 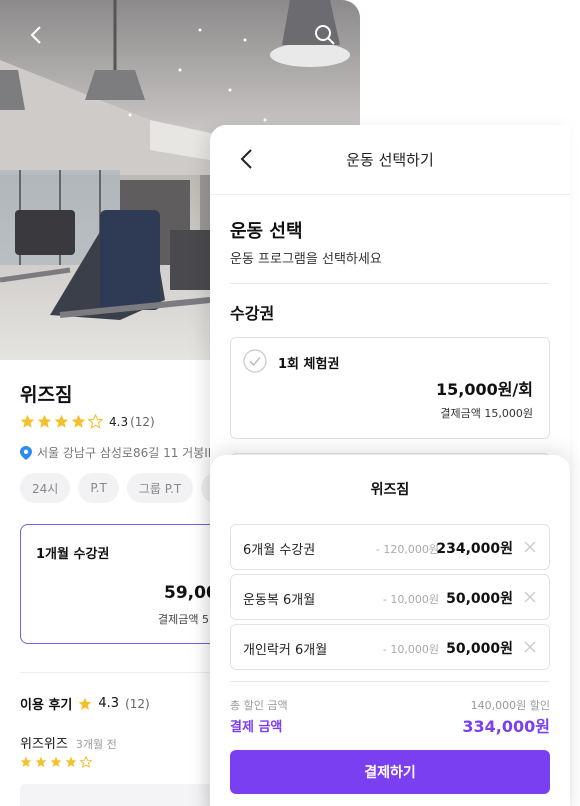 What do you see at coordinates (44, 744) in the screenshot?
I see `review-author: 위즈위즈` at bounding box center [44, 744].